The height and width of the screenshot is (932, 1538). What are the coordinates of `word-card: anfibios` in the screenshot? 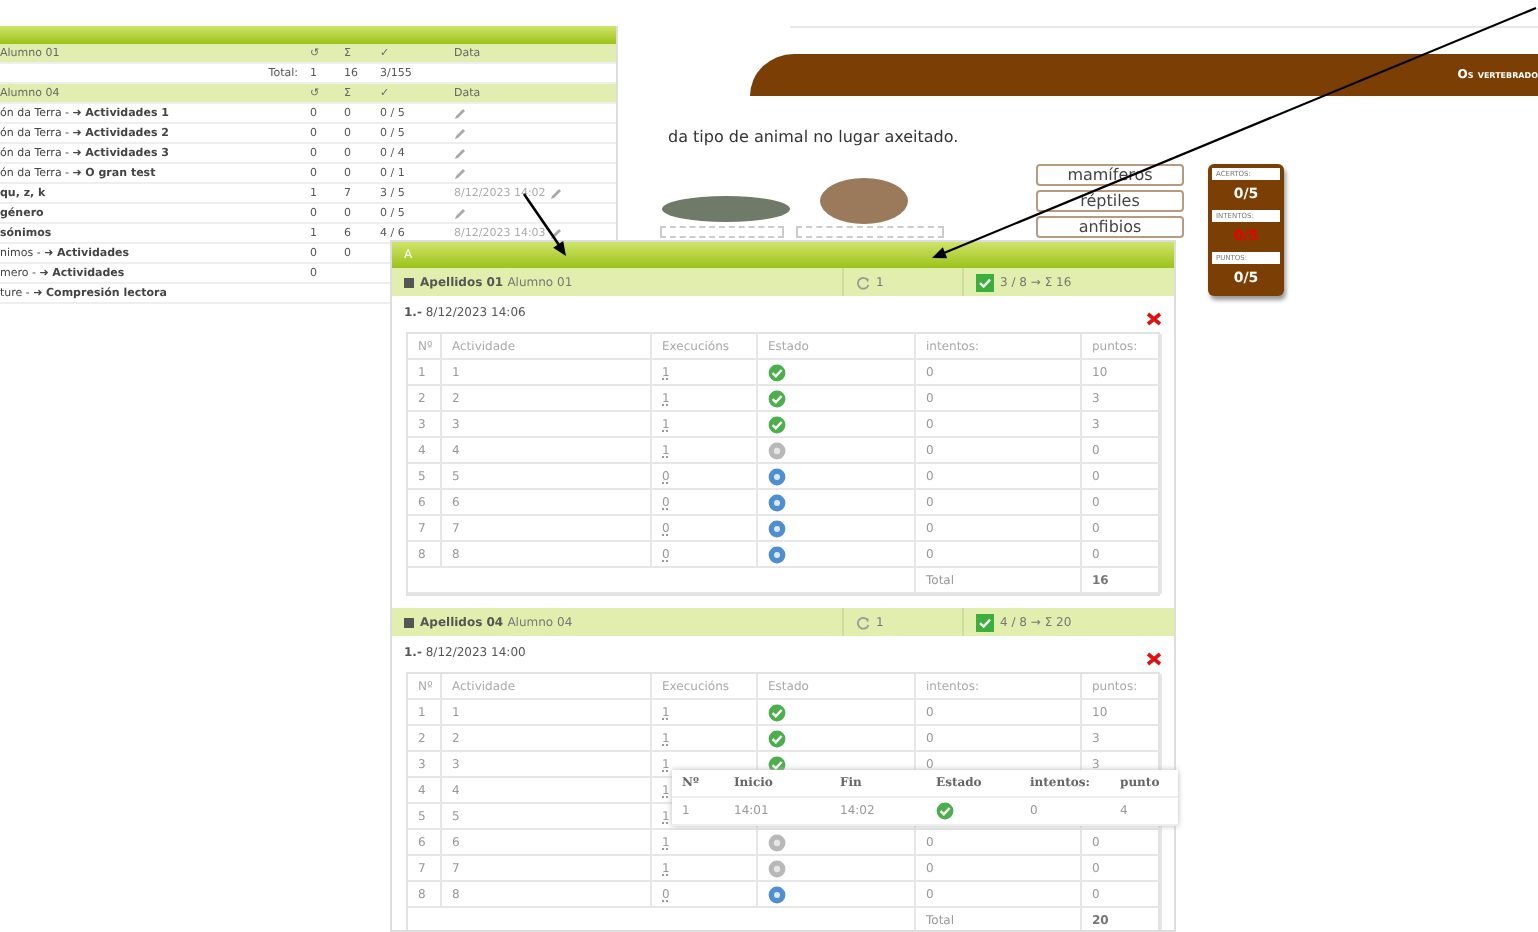 It's located at (1110, 227).